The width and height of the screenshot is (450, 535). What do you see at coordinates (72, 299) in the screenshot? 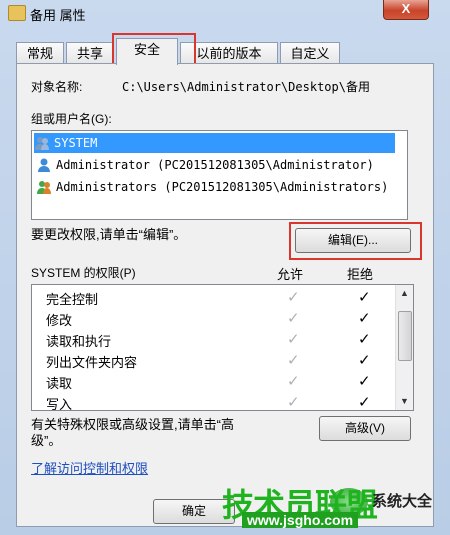
I see `permission-name: 完全控制` at bounding box center [72, 299].